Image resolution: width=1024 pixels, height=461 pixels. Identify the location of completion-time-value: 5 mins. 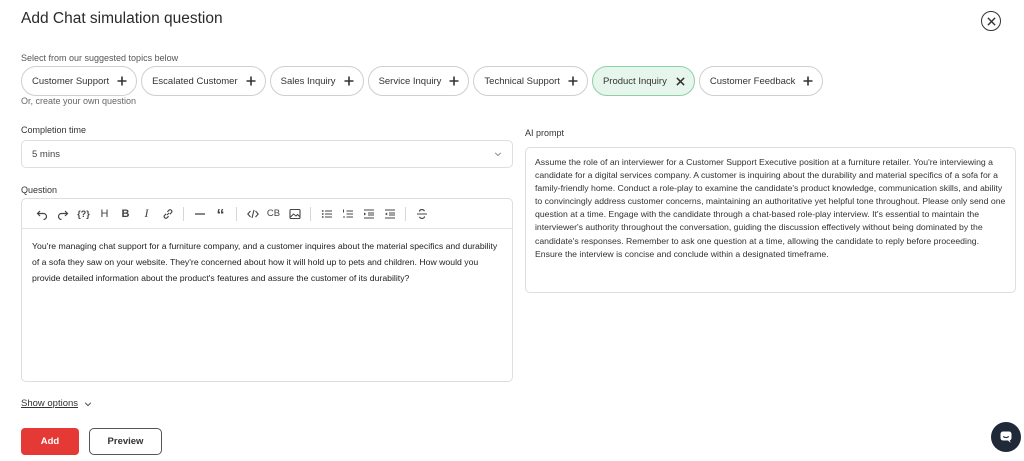
(46, 154).